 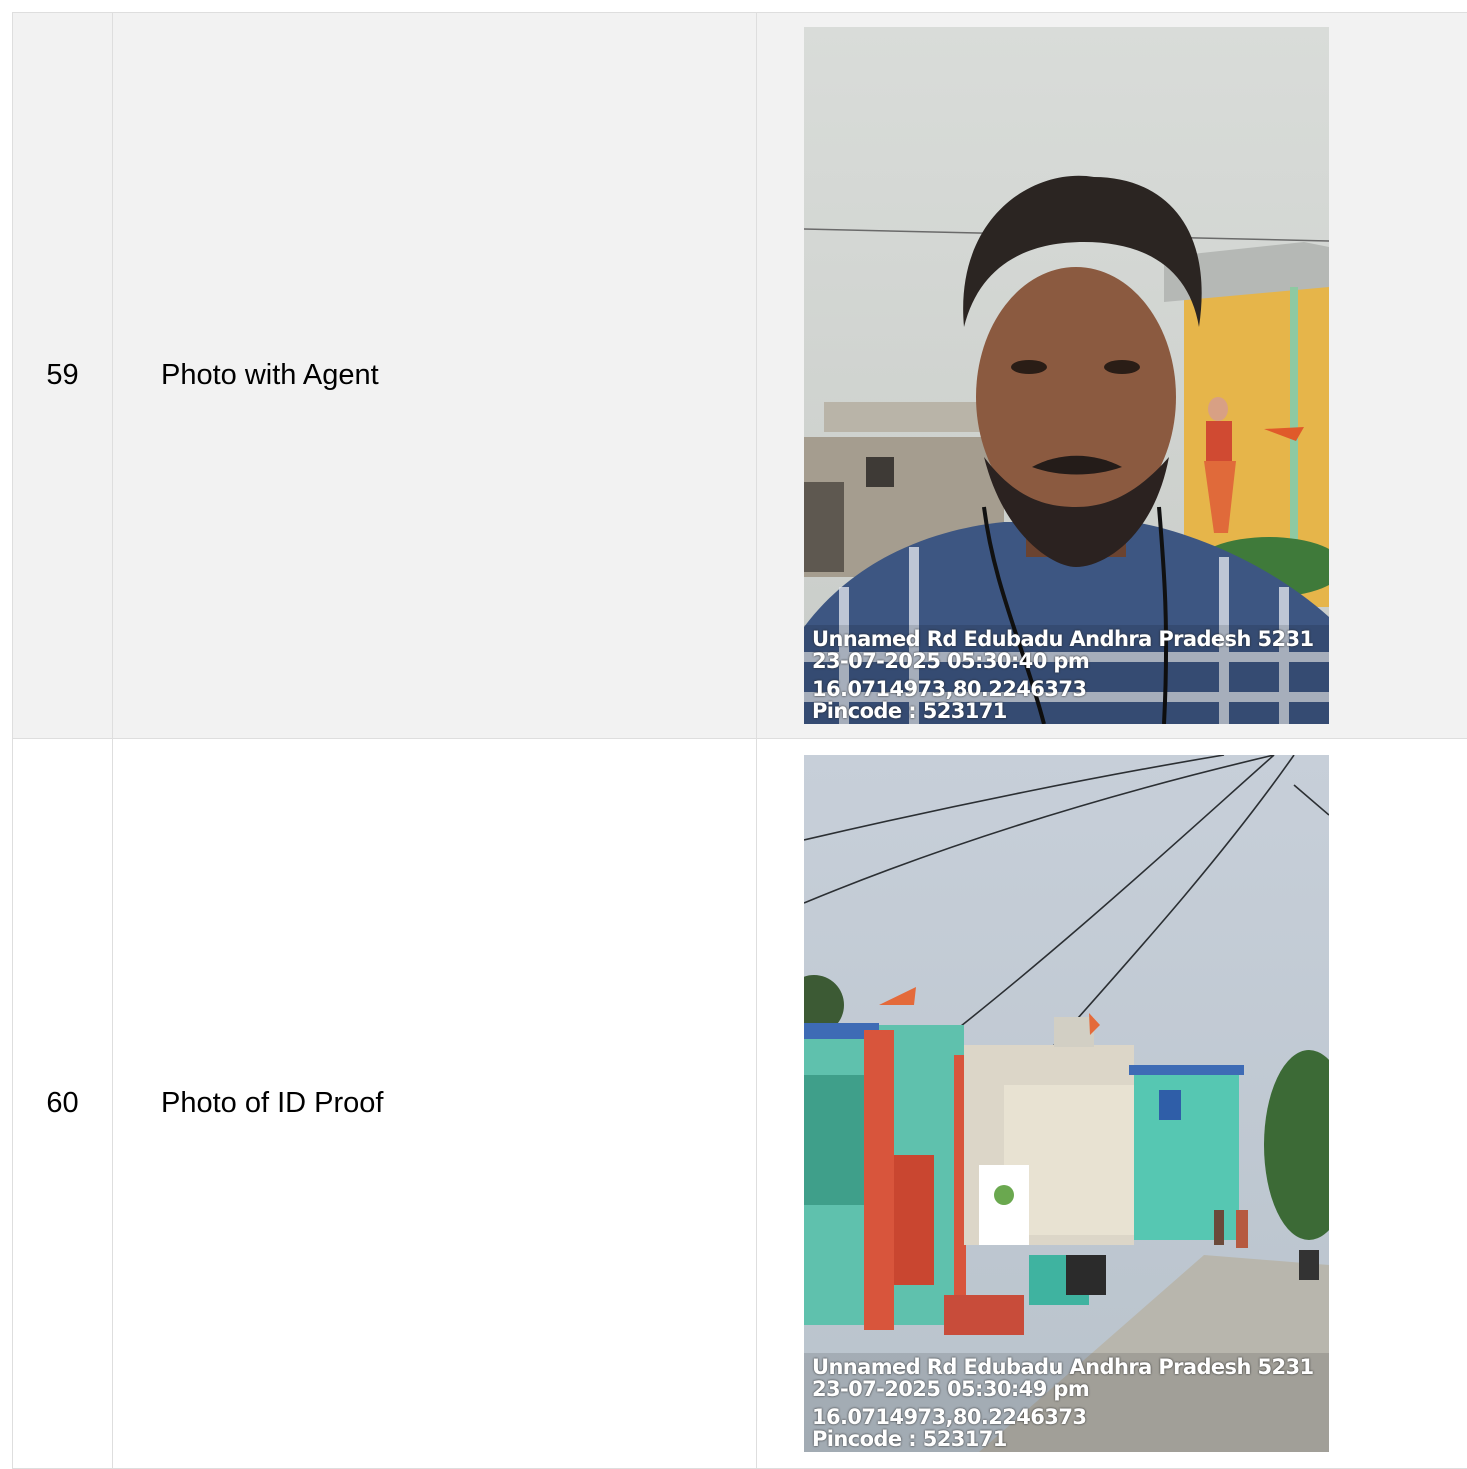 I want to click on row-number: 60, so click(x=63, y=1104).